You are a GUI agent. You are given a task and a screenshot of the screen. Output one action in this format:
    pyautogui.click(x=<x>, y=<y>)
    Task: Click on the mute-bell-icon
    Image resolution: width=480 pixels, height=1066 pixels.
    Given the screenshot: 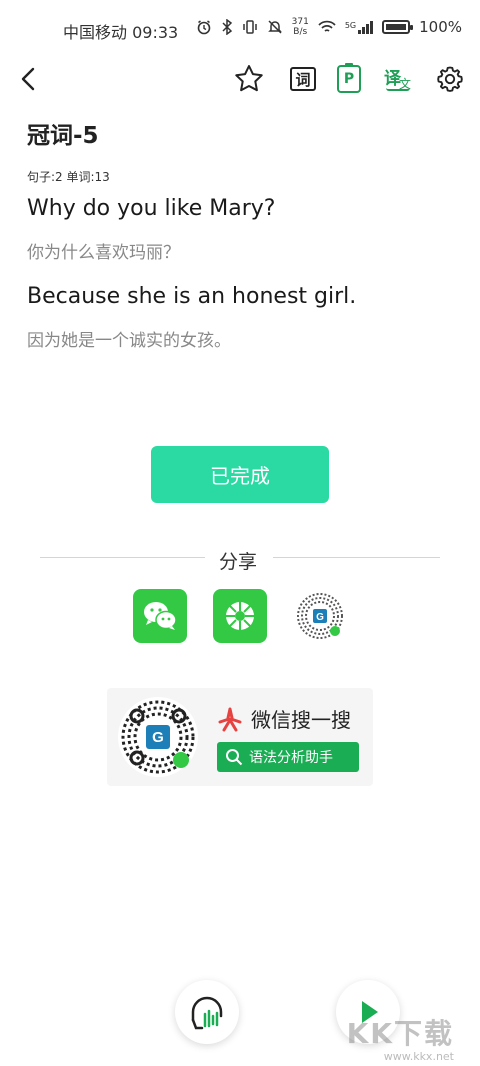 What is the action you would take?
    pyautogui.click(x=274, y=27)
    